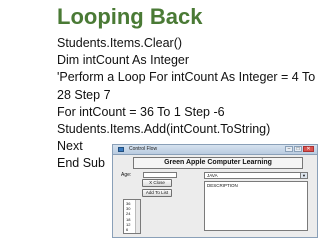  Describe the element at coordinates (157, 193) in the screenshot. I see `add-to-list-button: Add To List` at that location.